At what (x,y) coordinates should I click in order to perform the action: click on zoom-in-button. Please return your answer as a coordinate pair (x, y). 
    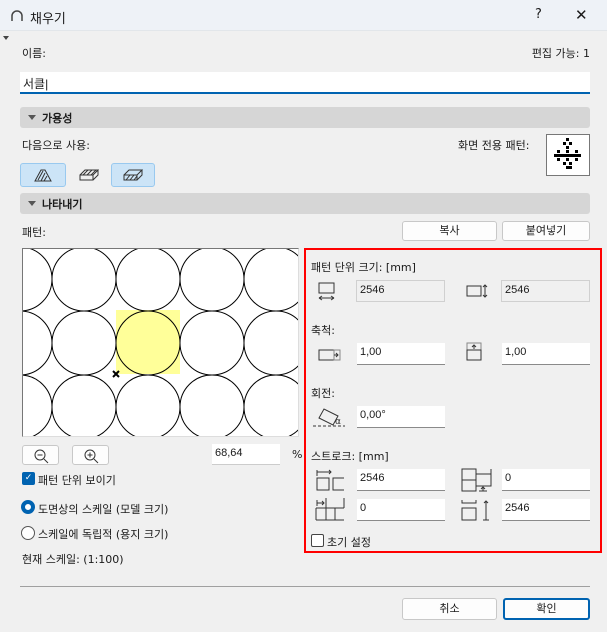
    Looking at the image, I should click on (90, 455).